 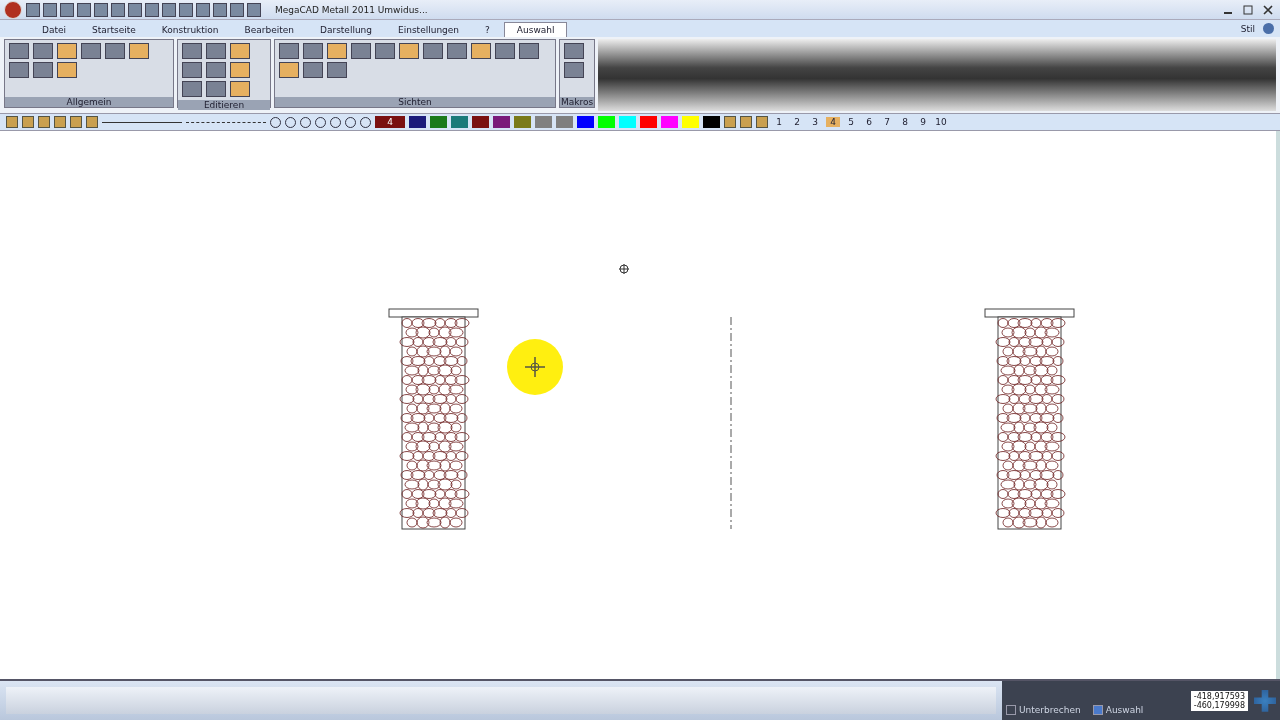 What do you see at coordinates (142, 122) in the screenshot?
I see `line-style-selector` at bounding box center [142, 122].